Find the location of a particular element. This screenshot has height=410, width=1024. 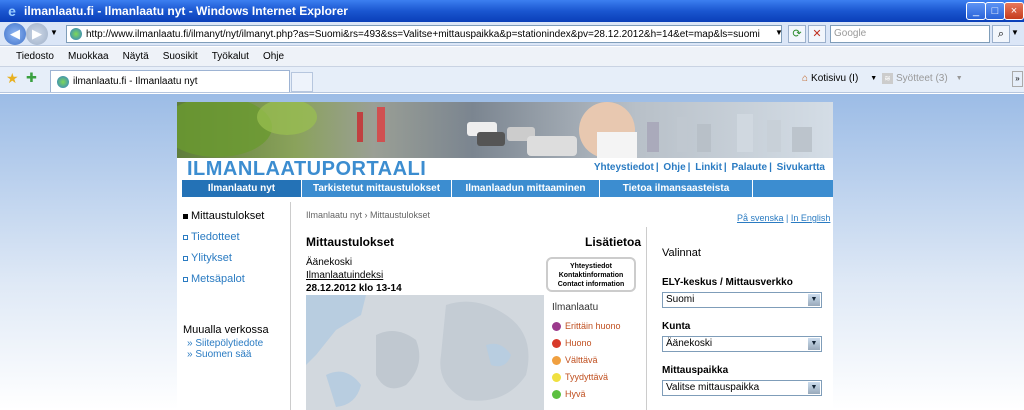

mittauspaikka-select: Valitse mittauspaikka ▼ is located at coordinates (742, 388).